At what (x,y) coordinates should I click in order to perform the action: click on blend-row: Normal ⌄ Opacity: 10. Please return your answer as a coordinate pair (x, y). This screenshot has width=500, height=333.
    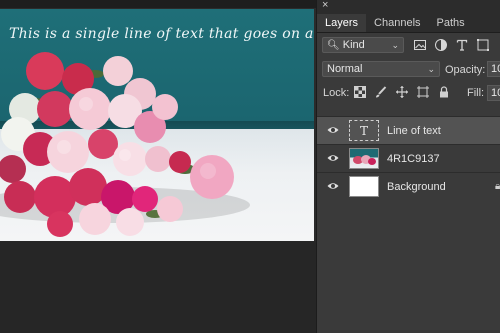
    Looking at the image, I should click on (408, 69).